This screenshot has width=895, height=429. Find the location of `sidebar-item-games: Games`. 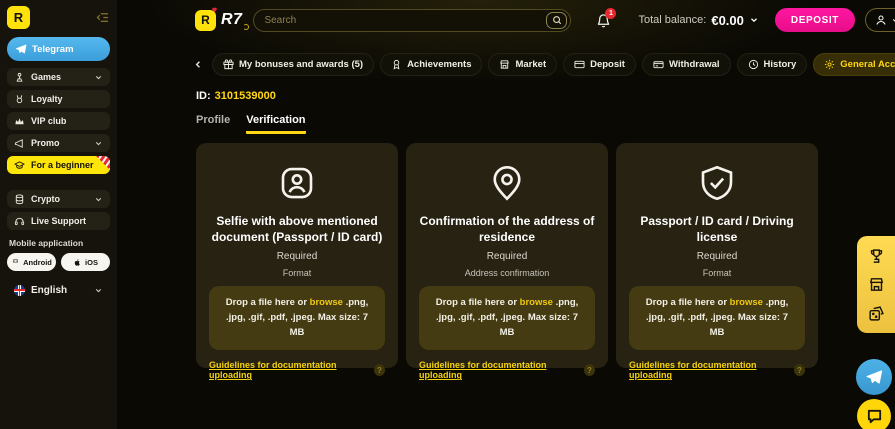

sidebar-item-games: Games is located at coordinates (58, 77).